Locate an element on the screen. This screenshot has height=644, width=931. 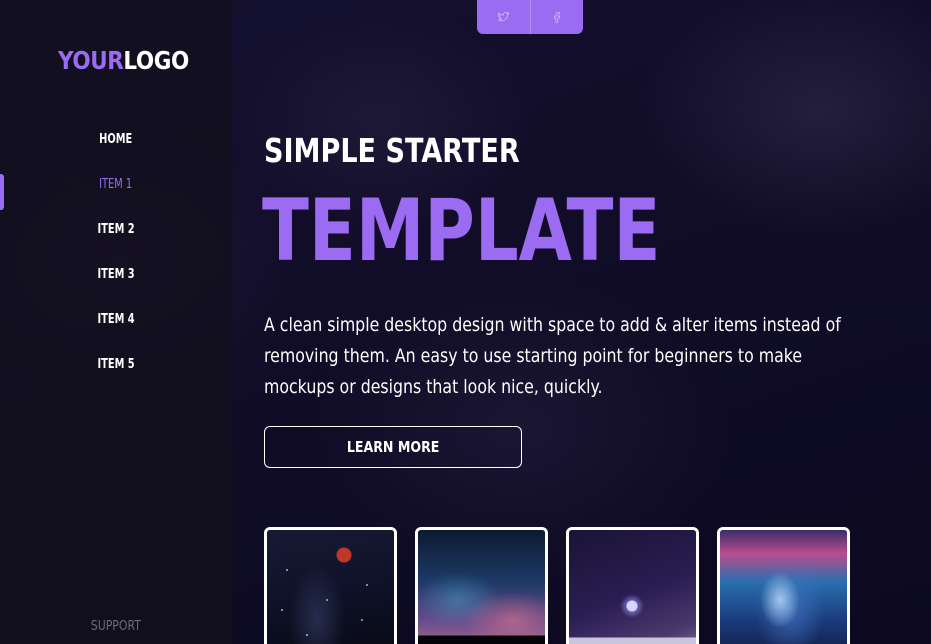
starry-sky-image is located at coordinates (481, 587).